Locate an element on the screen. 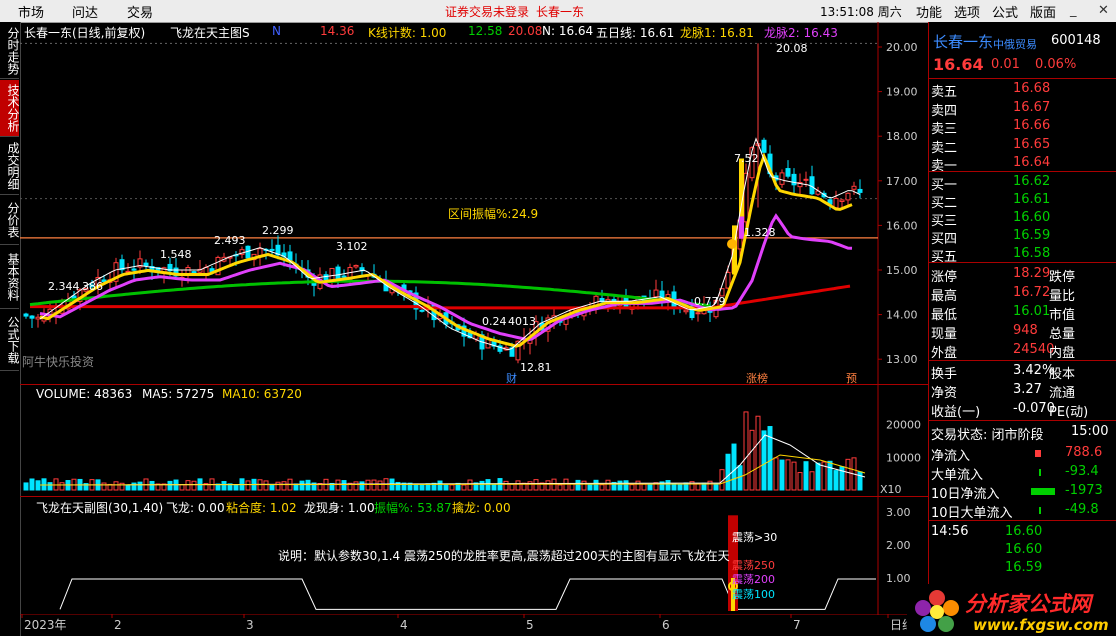 This screenshot has width=1116, height=636. menu-formula: 公式 is located at coordinates (1005, 11).